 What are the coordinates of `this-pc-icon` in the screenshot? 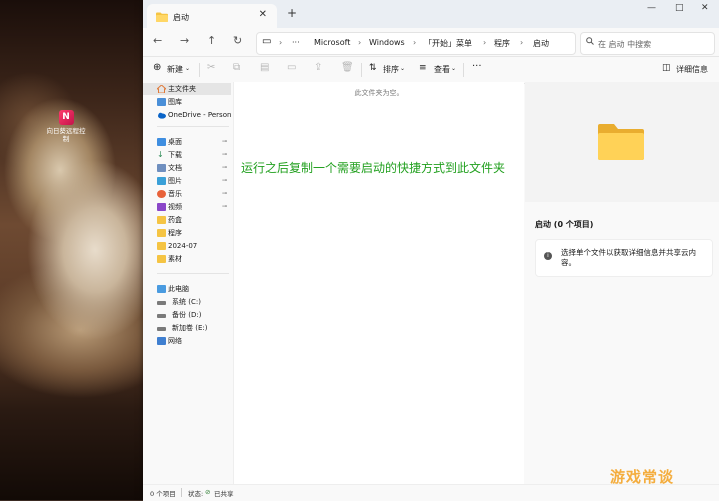 It's located at (161, 289).